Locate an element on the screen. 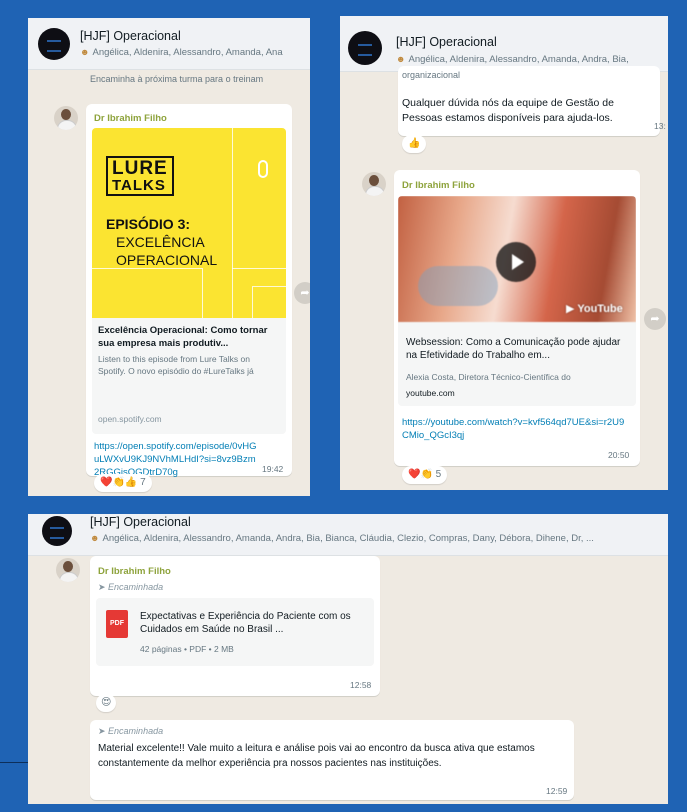 This screenshot has height=812, width=687. previous-message-partial: organizacional is located at coordinates (431, 75).